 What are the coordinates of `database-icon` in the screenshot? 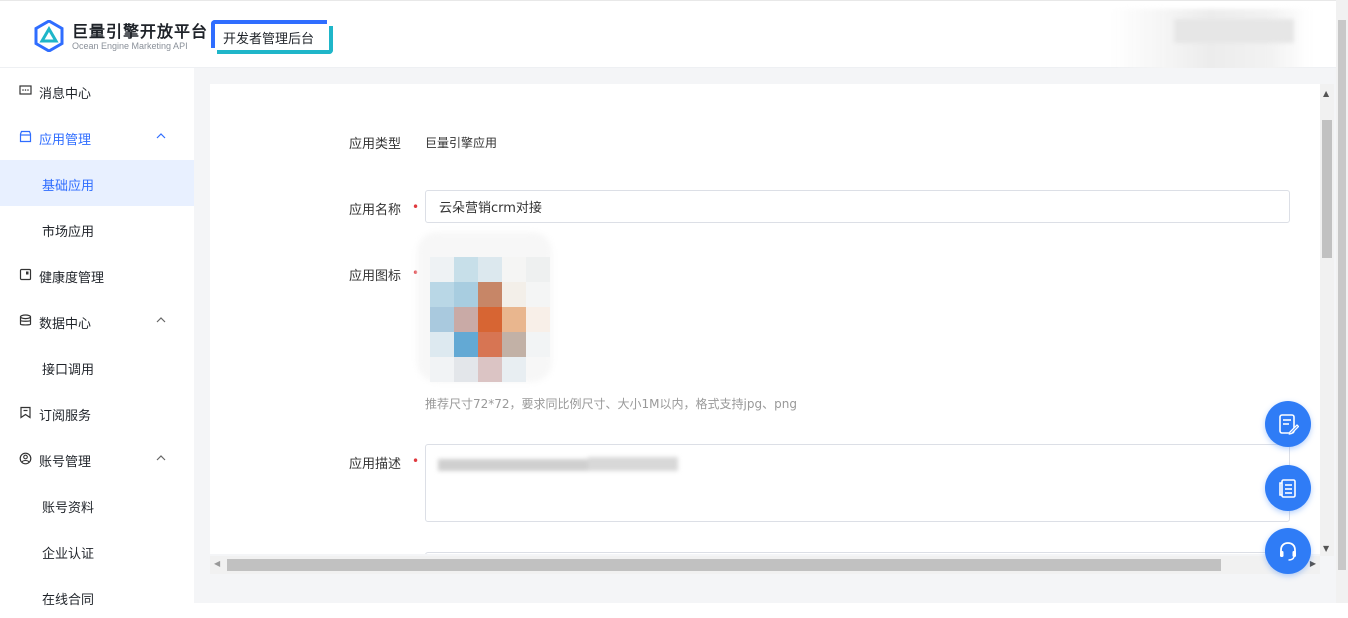 It's located at (25, 320).